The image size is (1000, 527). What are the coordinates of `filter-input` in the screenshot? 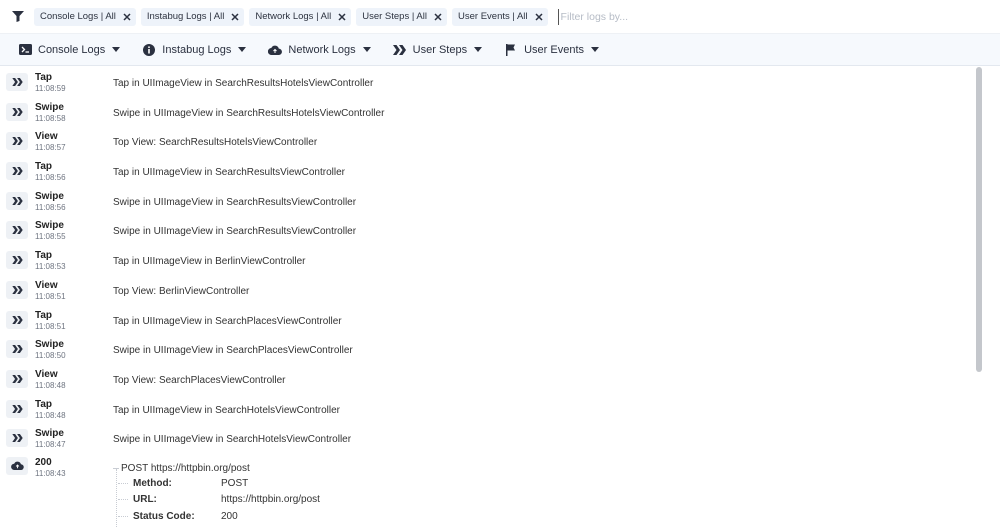 It's located at (707, 16).